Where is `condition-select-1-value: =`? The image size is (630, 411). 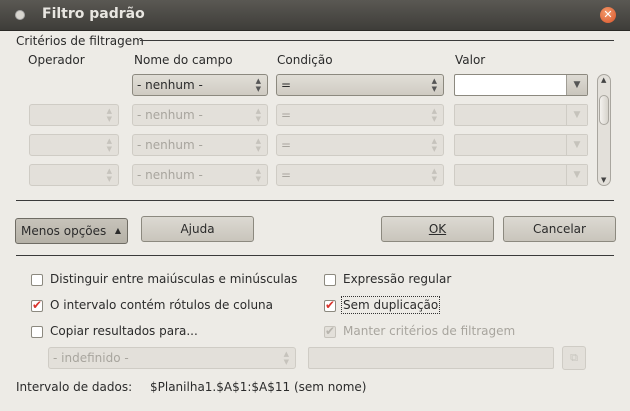
condition-select-1-value: = is located at coordinates (286, 85).